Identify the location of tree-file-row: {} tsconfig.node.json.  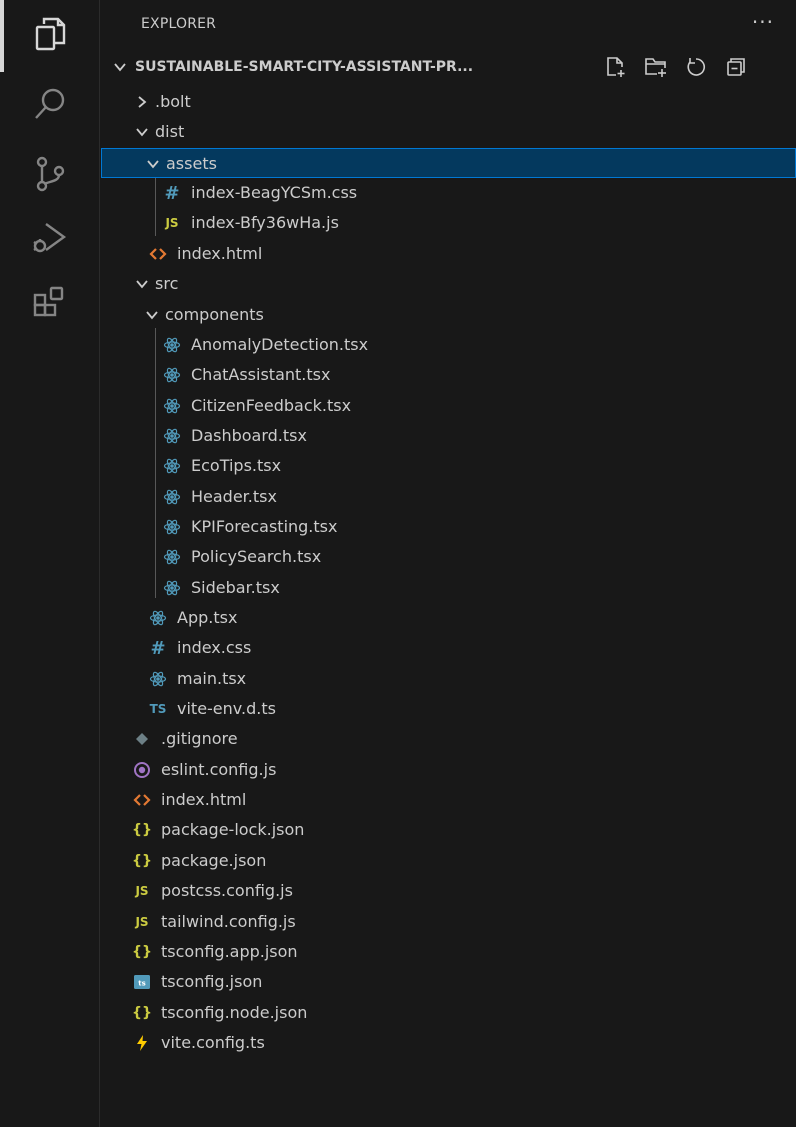
(448, 1013).